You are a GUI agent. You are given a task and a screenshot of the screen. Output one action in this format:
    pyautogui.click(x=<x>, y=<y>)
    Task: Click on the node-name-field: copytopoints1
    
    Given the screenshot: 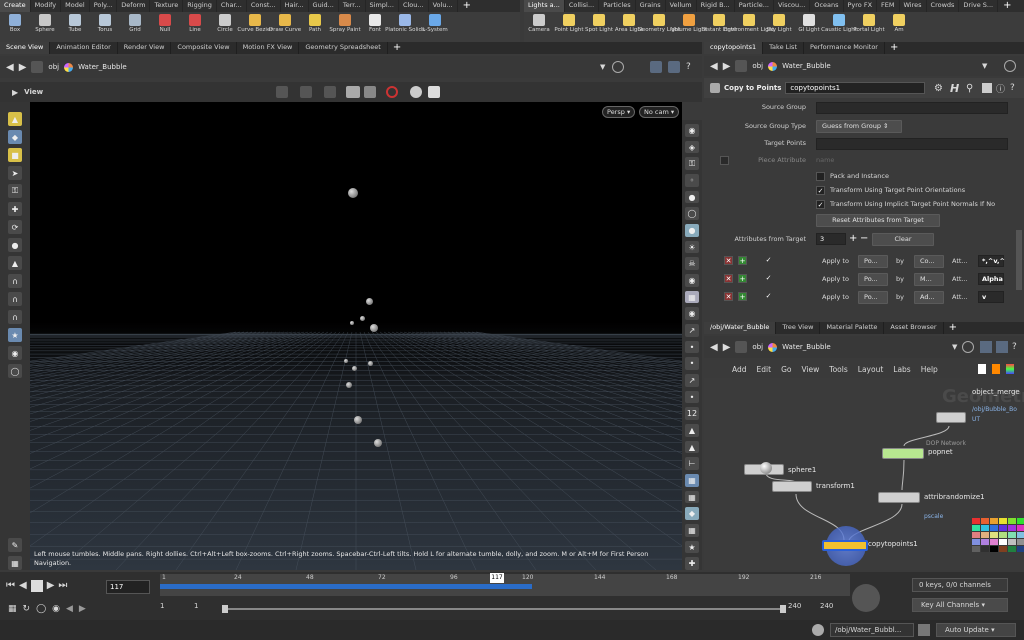 What is the action you would take?
    pyautogui.click(x=855, y=88)
    